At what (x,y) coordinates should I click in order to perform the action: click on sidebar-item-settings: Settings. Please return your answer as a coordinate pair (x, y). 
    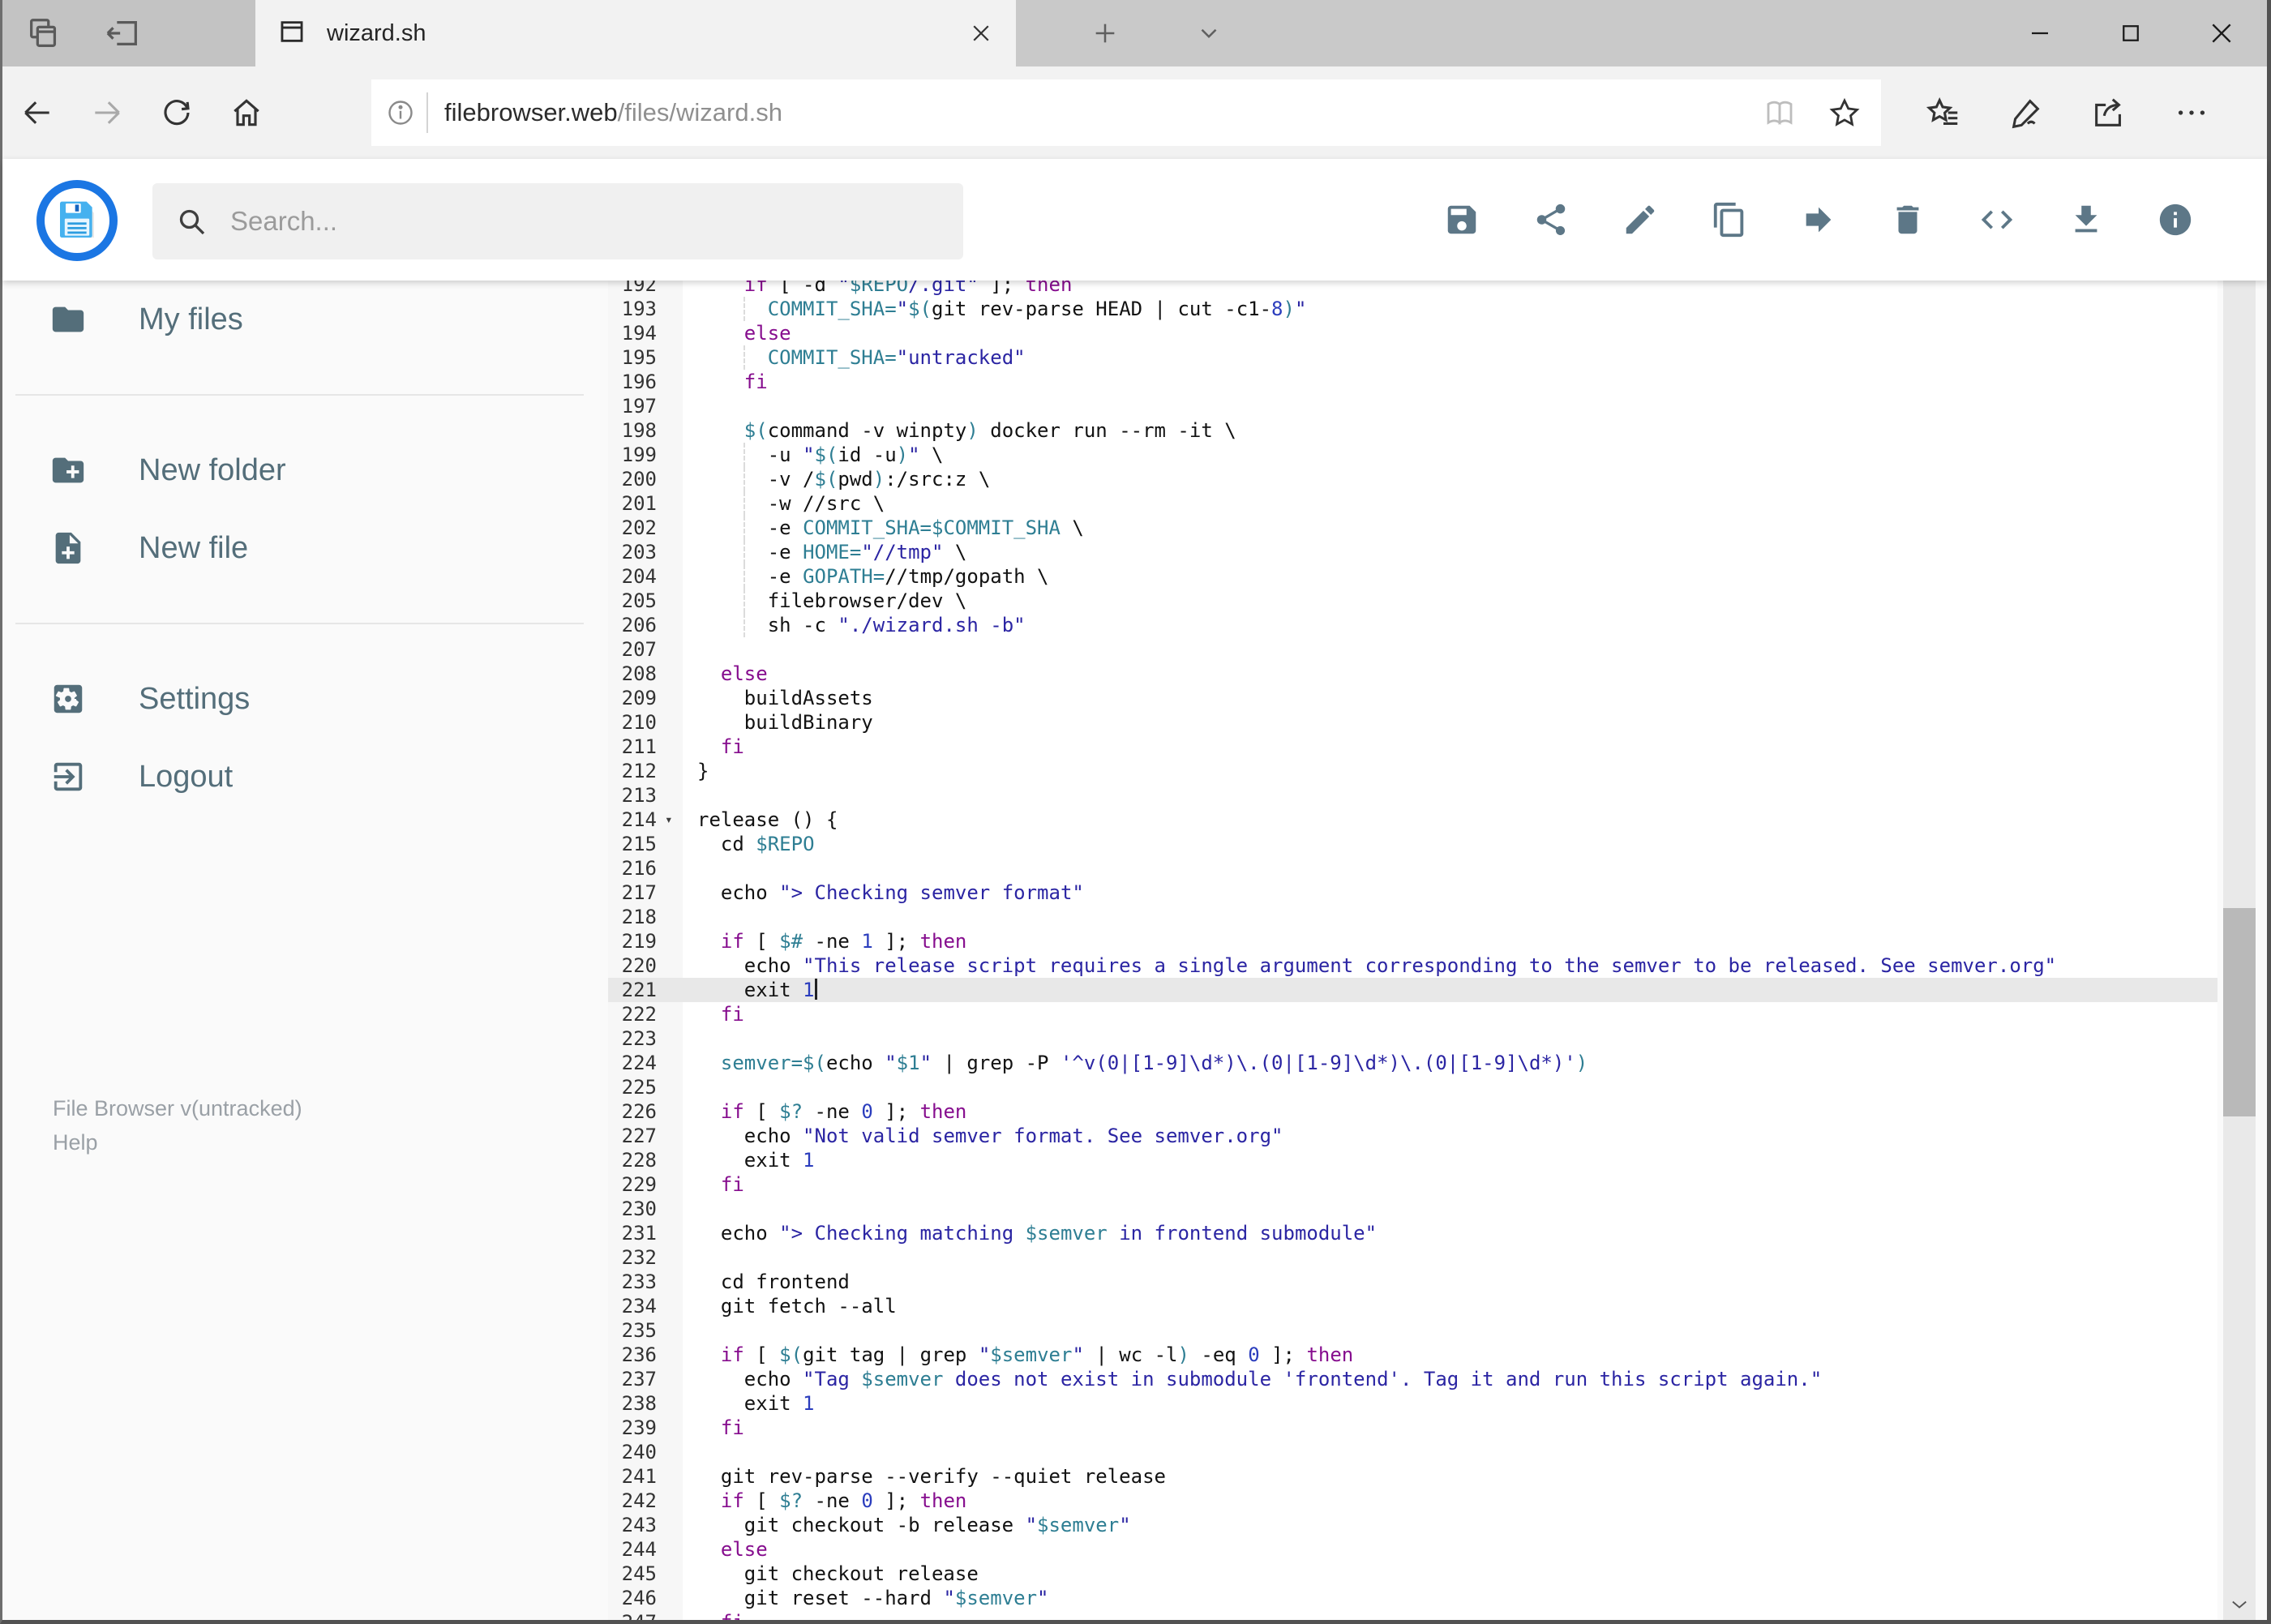
    Looking at the image, I should click on (305, 699).